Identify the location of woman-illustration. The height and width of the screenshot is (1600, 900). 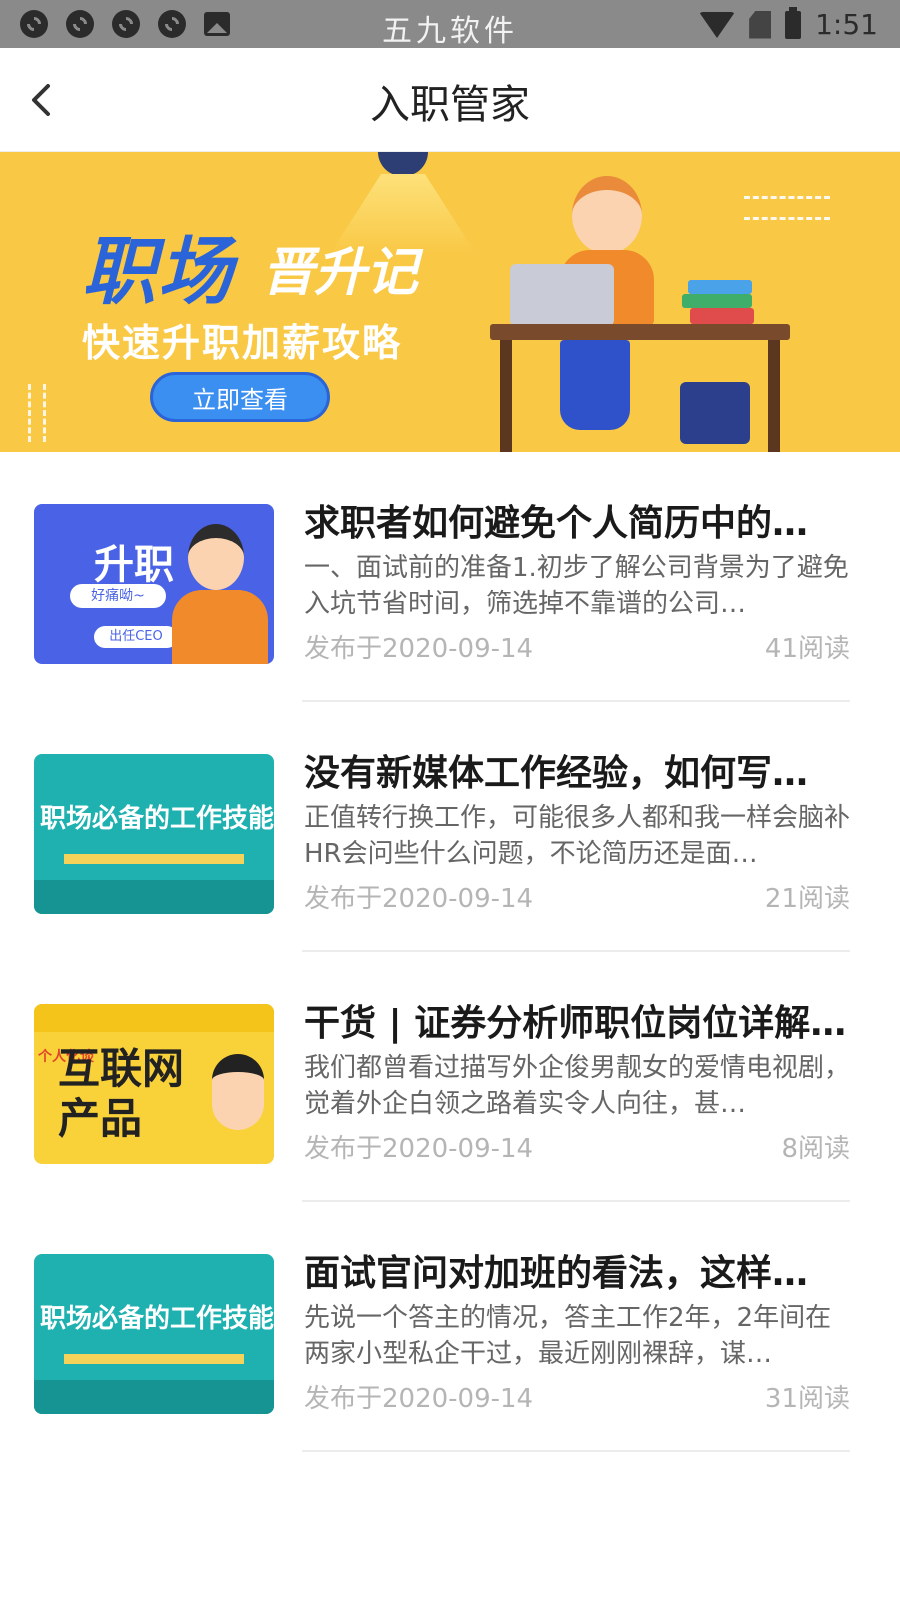
(607, 215).